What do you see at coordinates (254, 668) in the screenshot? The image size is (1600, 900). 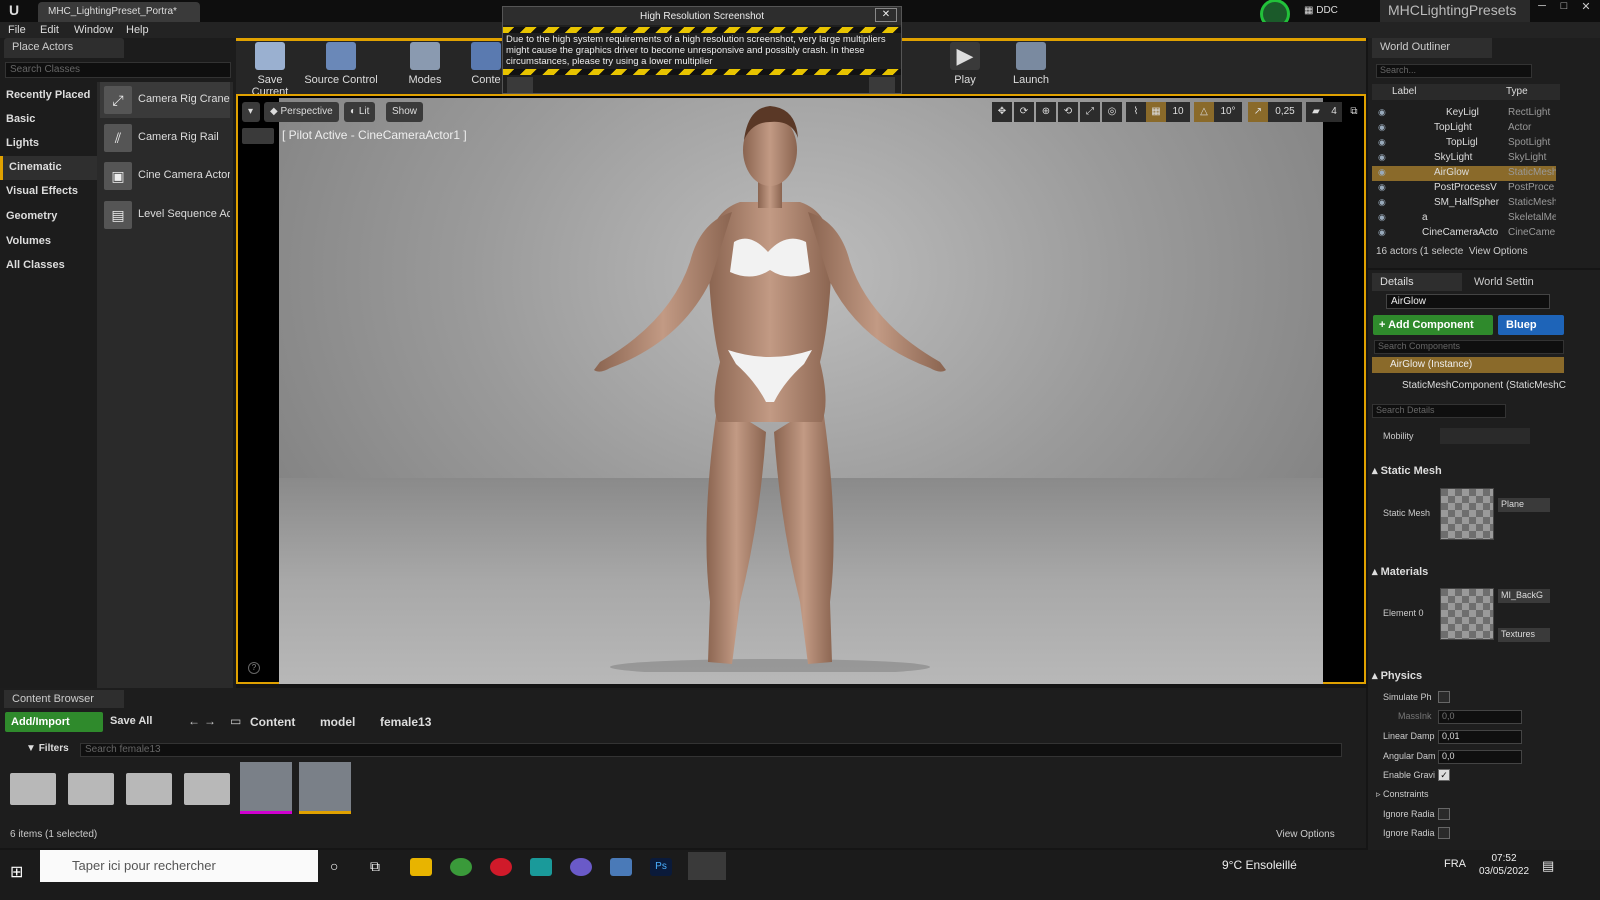 I see `help-icon: ?` at bounding box center [254, 668].